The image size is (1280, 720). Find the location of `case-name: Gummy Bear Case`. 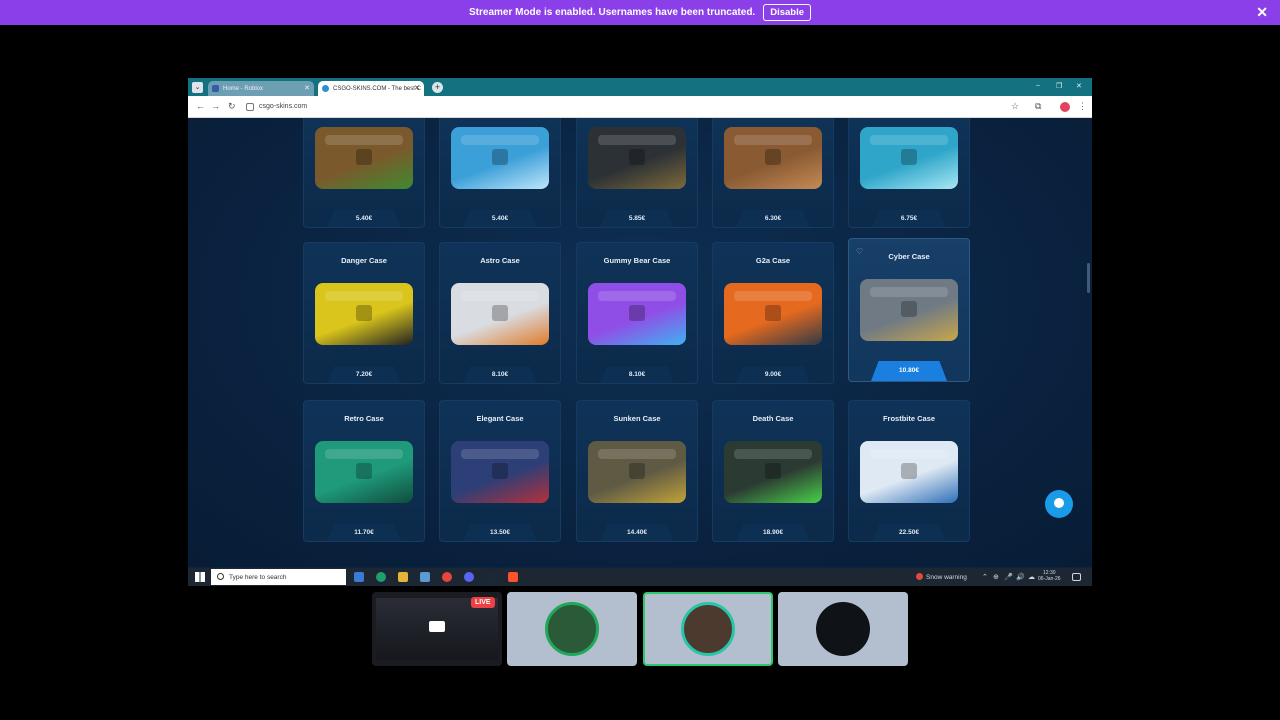

case-name: Gummy Bear Case is located at coordinates (637, 260).